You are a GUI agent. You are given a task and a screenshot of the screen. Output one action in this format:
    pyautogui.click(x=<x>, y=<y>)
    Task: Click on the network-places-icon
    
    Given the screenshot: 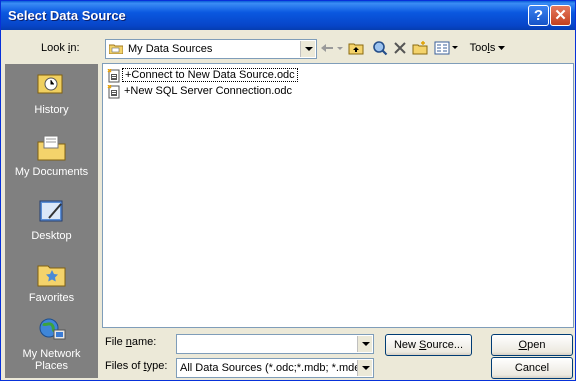 What is the action you would take?
    pyautogui.click(x=52, y=329)
    